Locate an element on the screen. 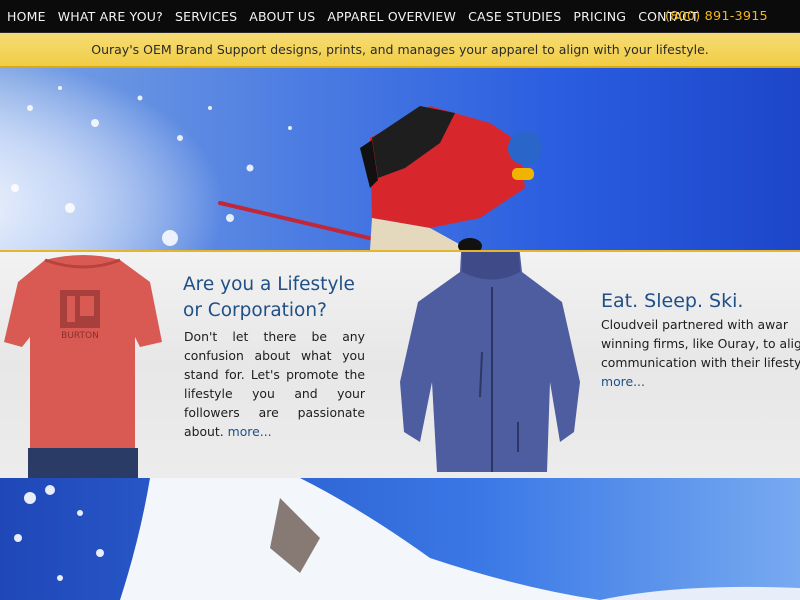  jacket-image is located at coordinates (492, 364).